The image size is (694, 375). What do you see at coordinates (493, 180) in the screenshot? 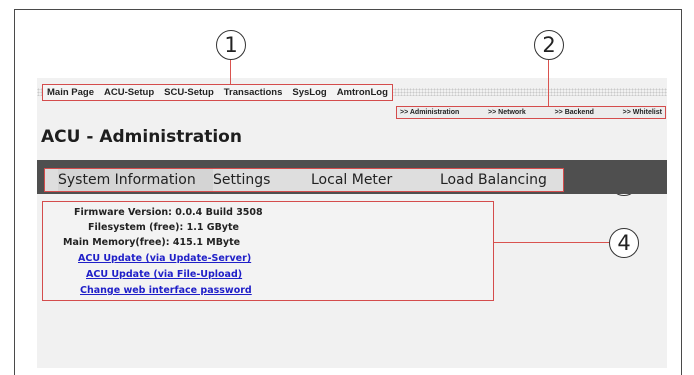
I see `tab-load-balancing: Load Balancing` at bounding box center [493, 180].